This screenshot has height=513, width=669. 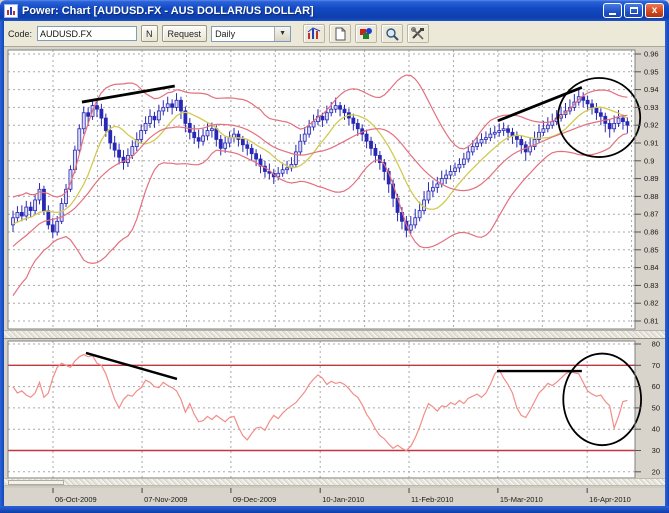 What do you see at coordinates (667, 263) in the screenshot?
I see `window-border-right` at bounding box center [667, 263].